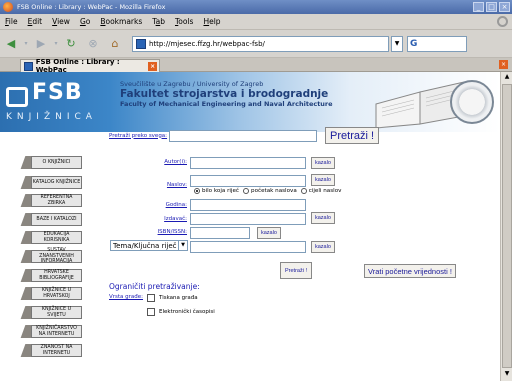 The image size is (512, 381). Describe the element at coordinates (90, 66) in the screenshot. I see `tab-fsb-webpac: FSB Online : Library : WebPac ×` at that location.